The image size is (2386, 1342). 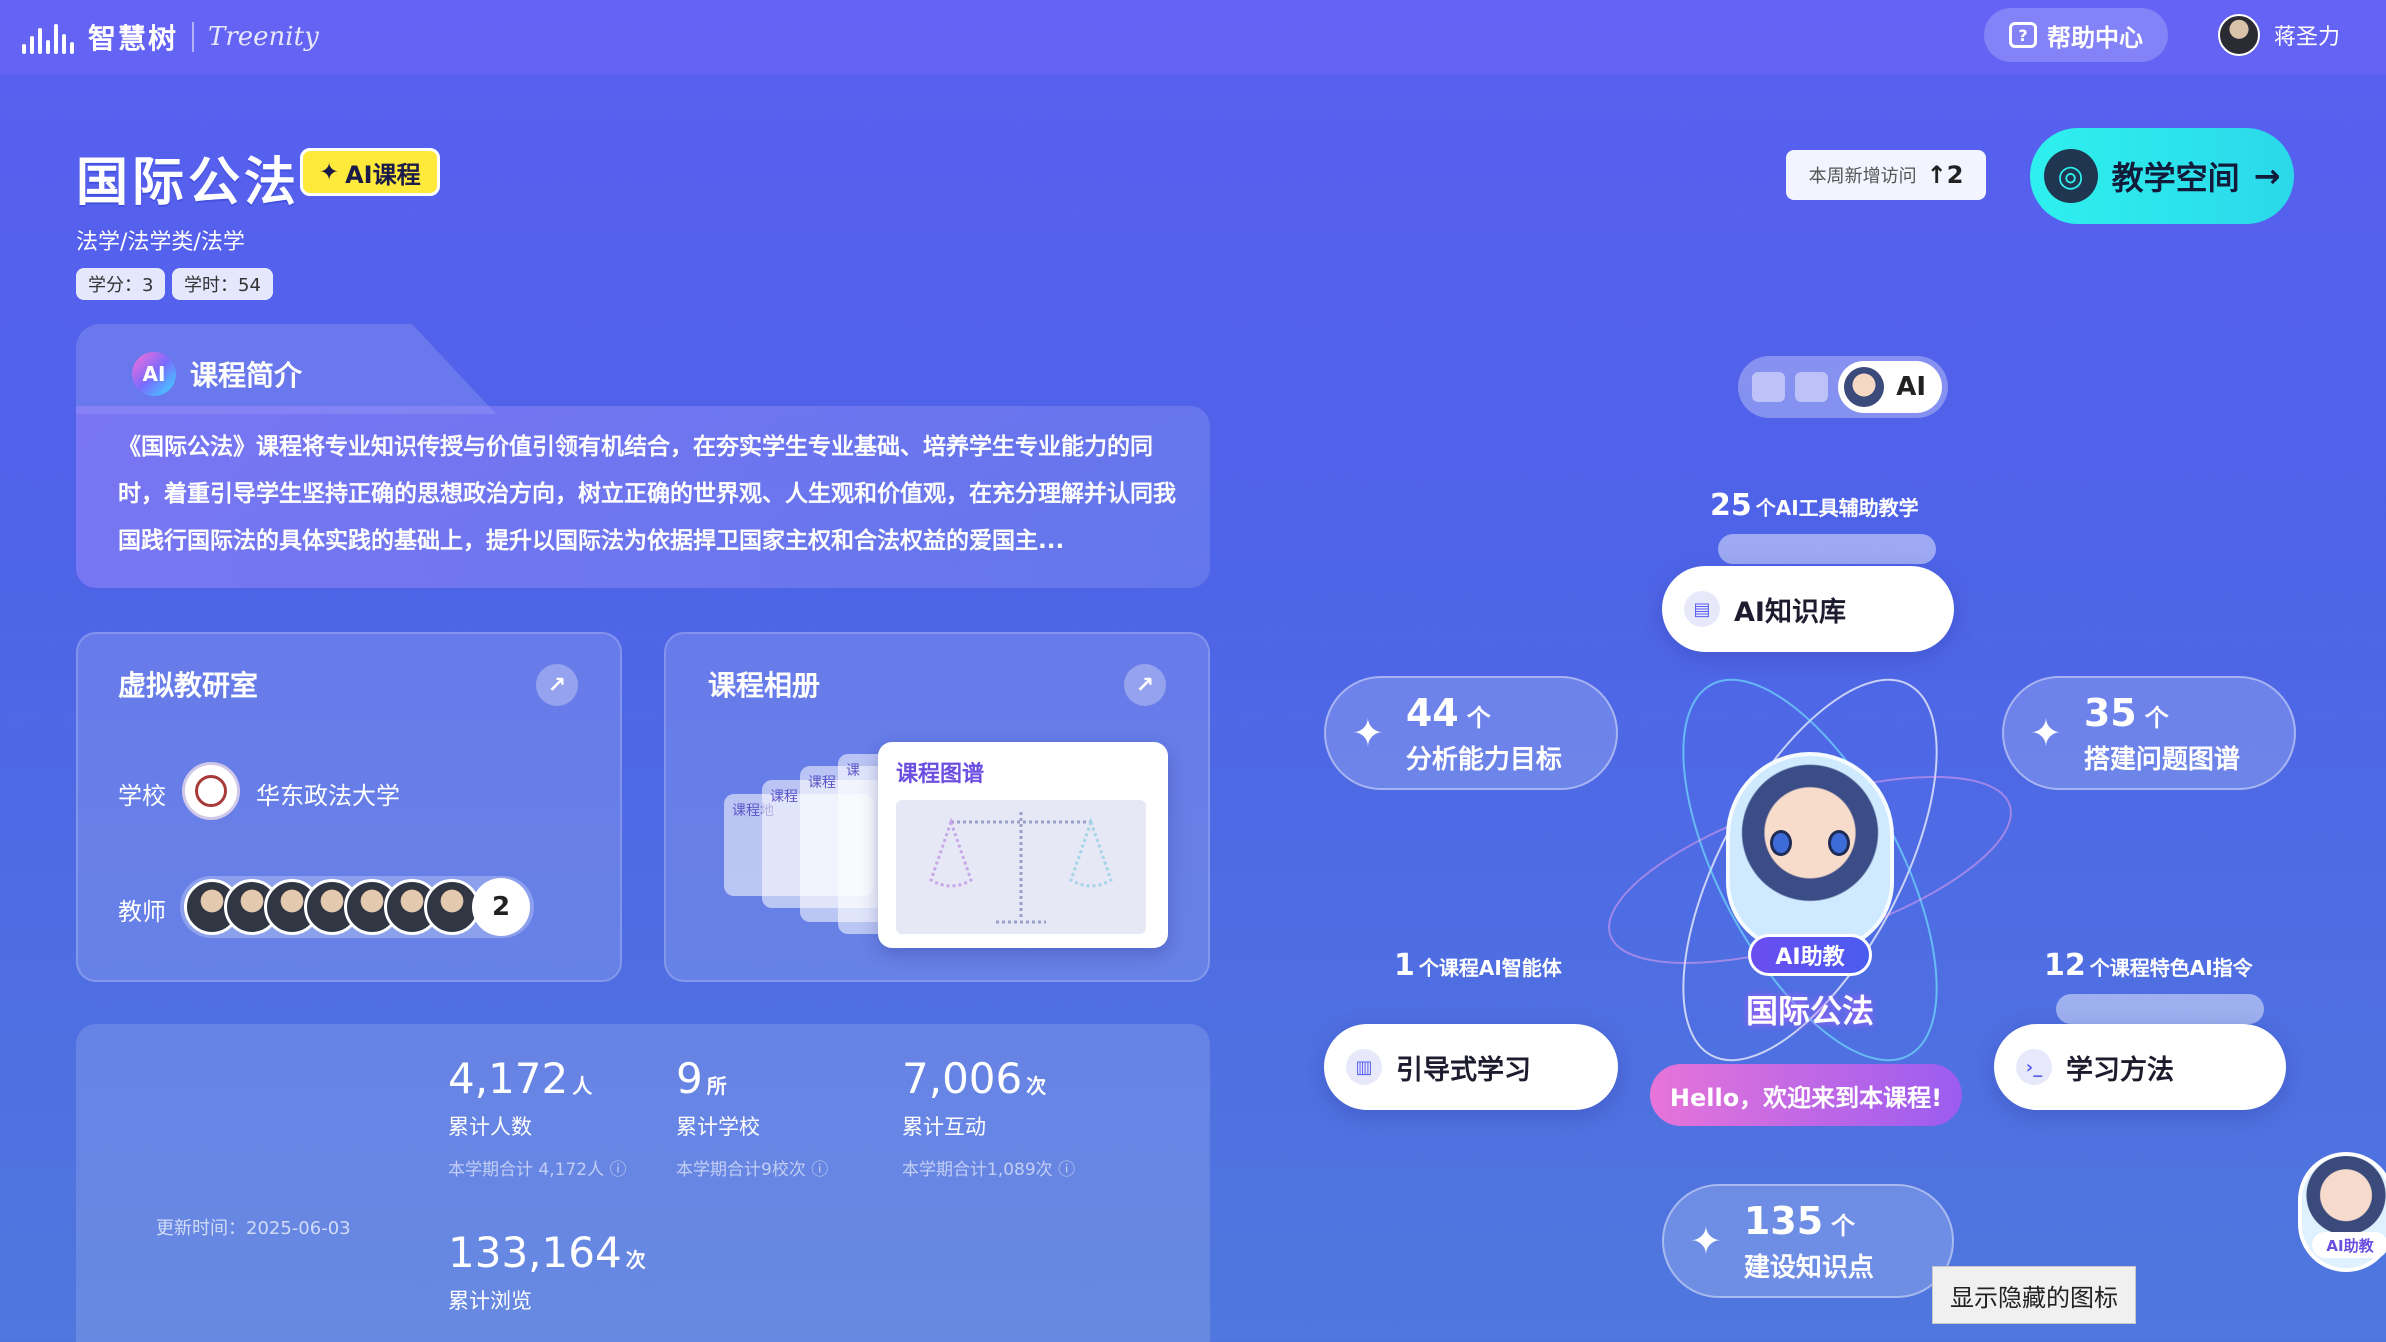 I want to click on credits-tag: 学分：3, so click(x=121, y=284).